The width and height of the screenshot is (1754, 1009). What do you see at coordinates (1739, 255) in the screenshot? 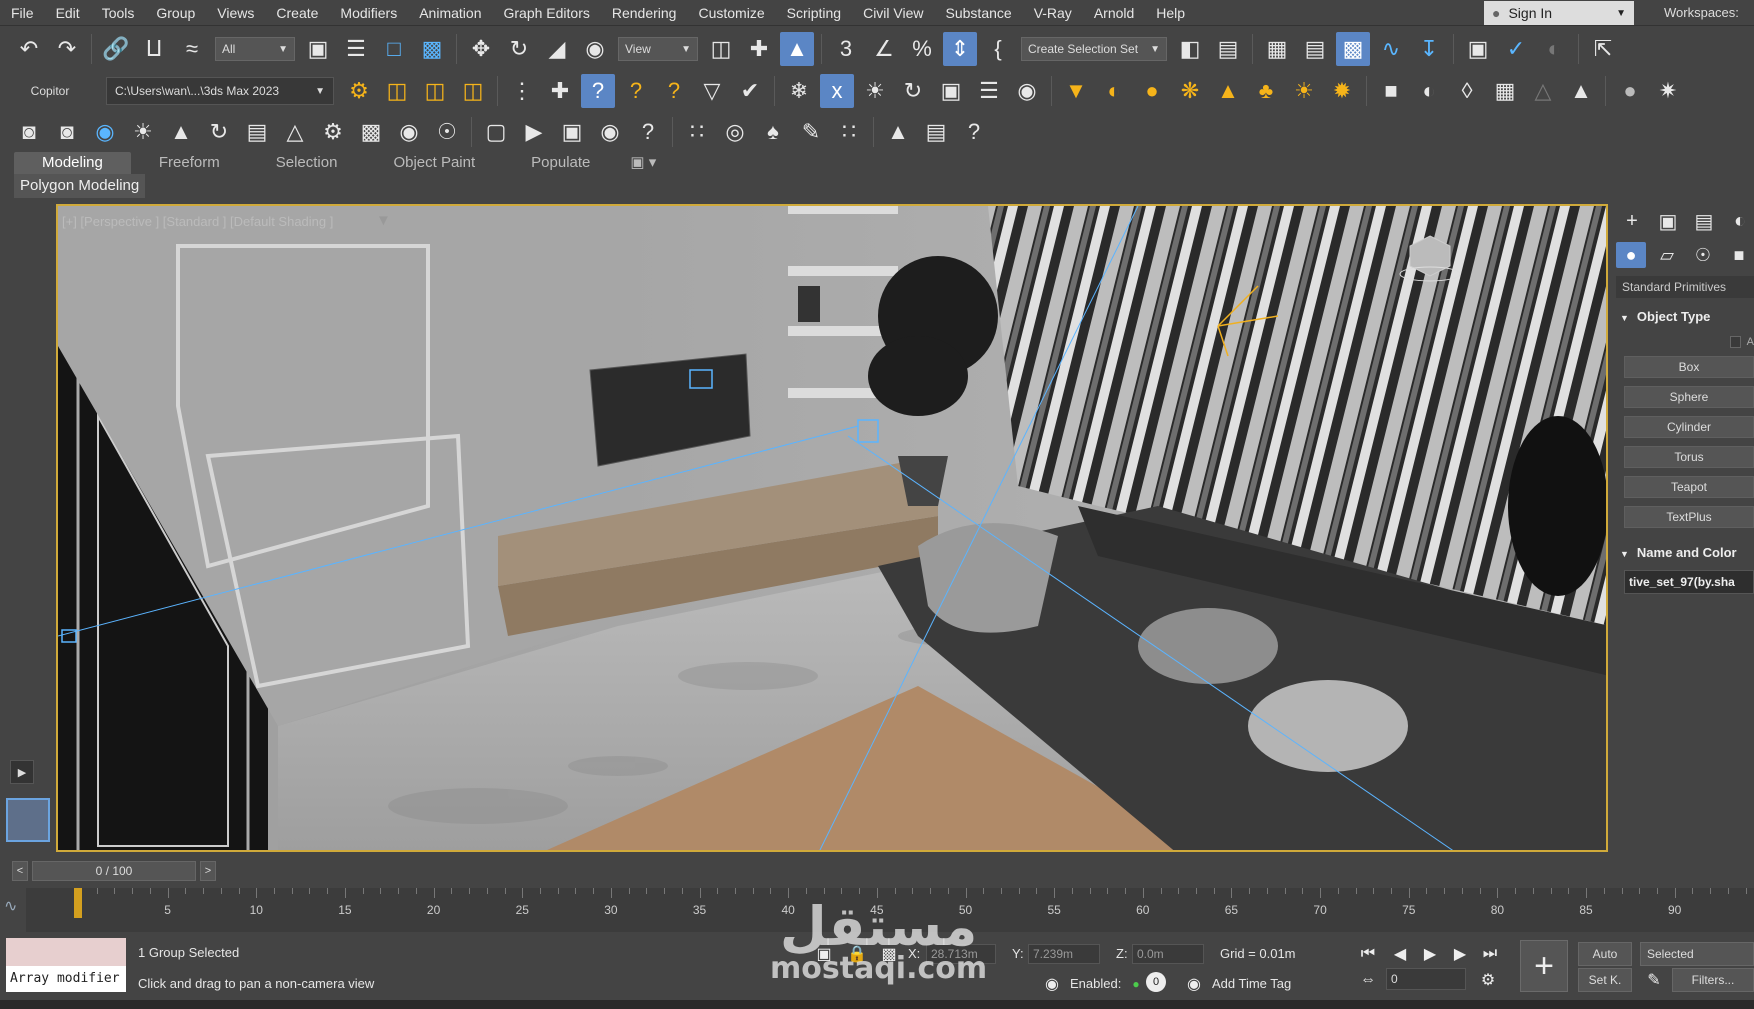
I see `cameras-icon: ■` at bounding box center [1739, 255].